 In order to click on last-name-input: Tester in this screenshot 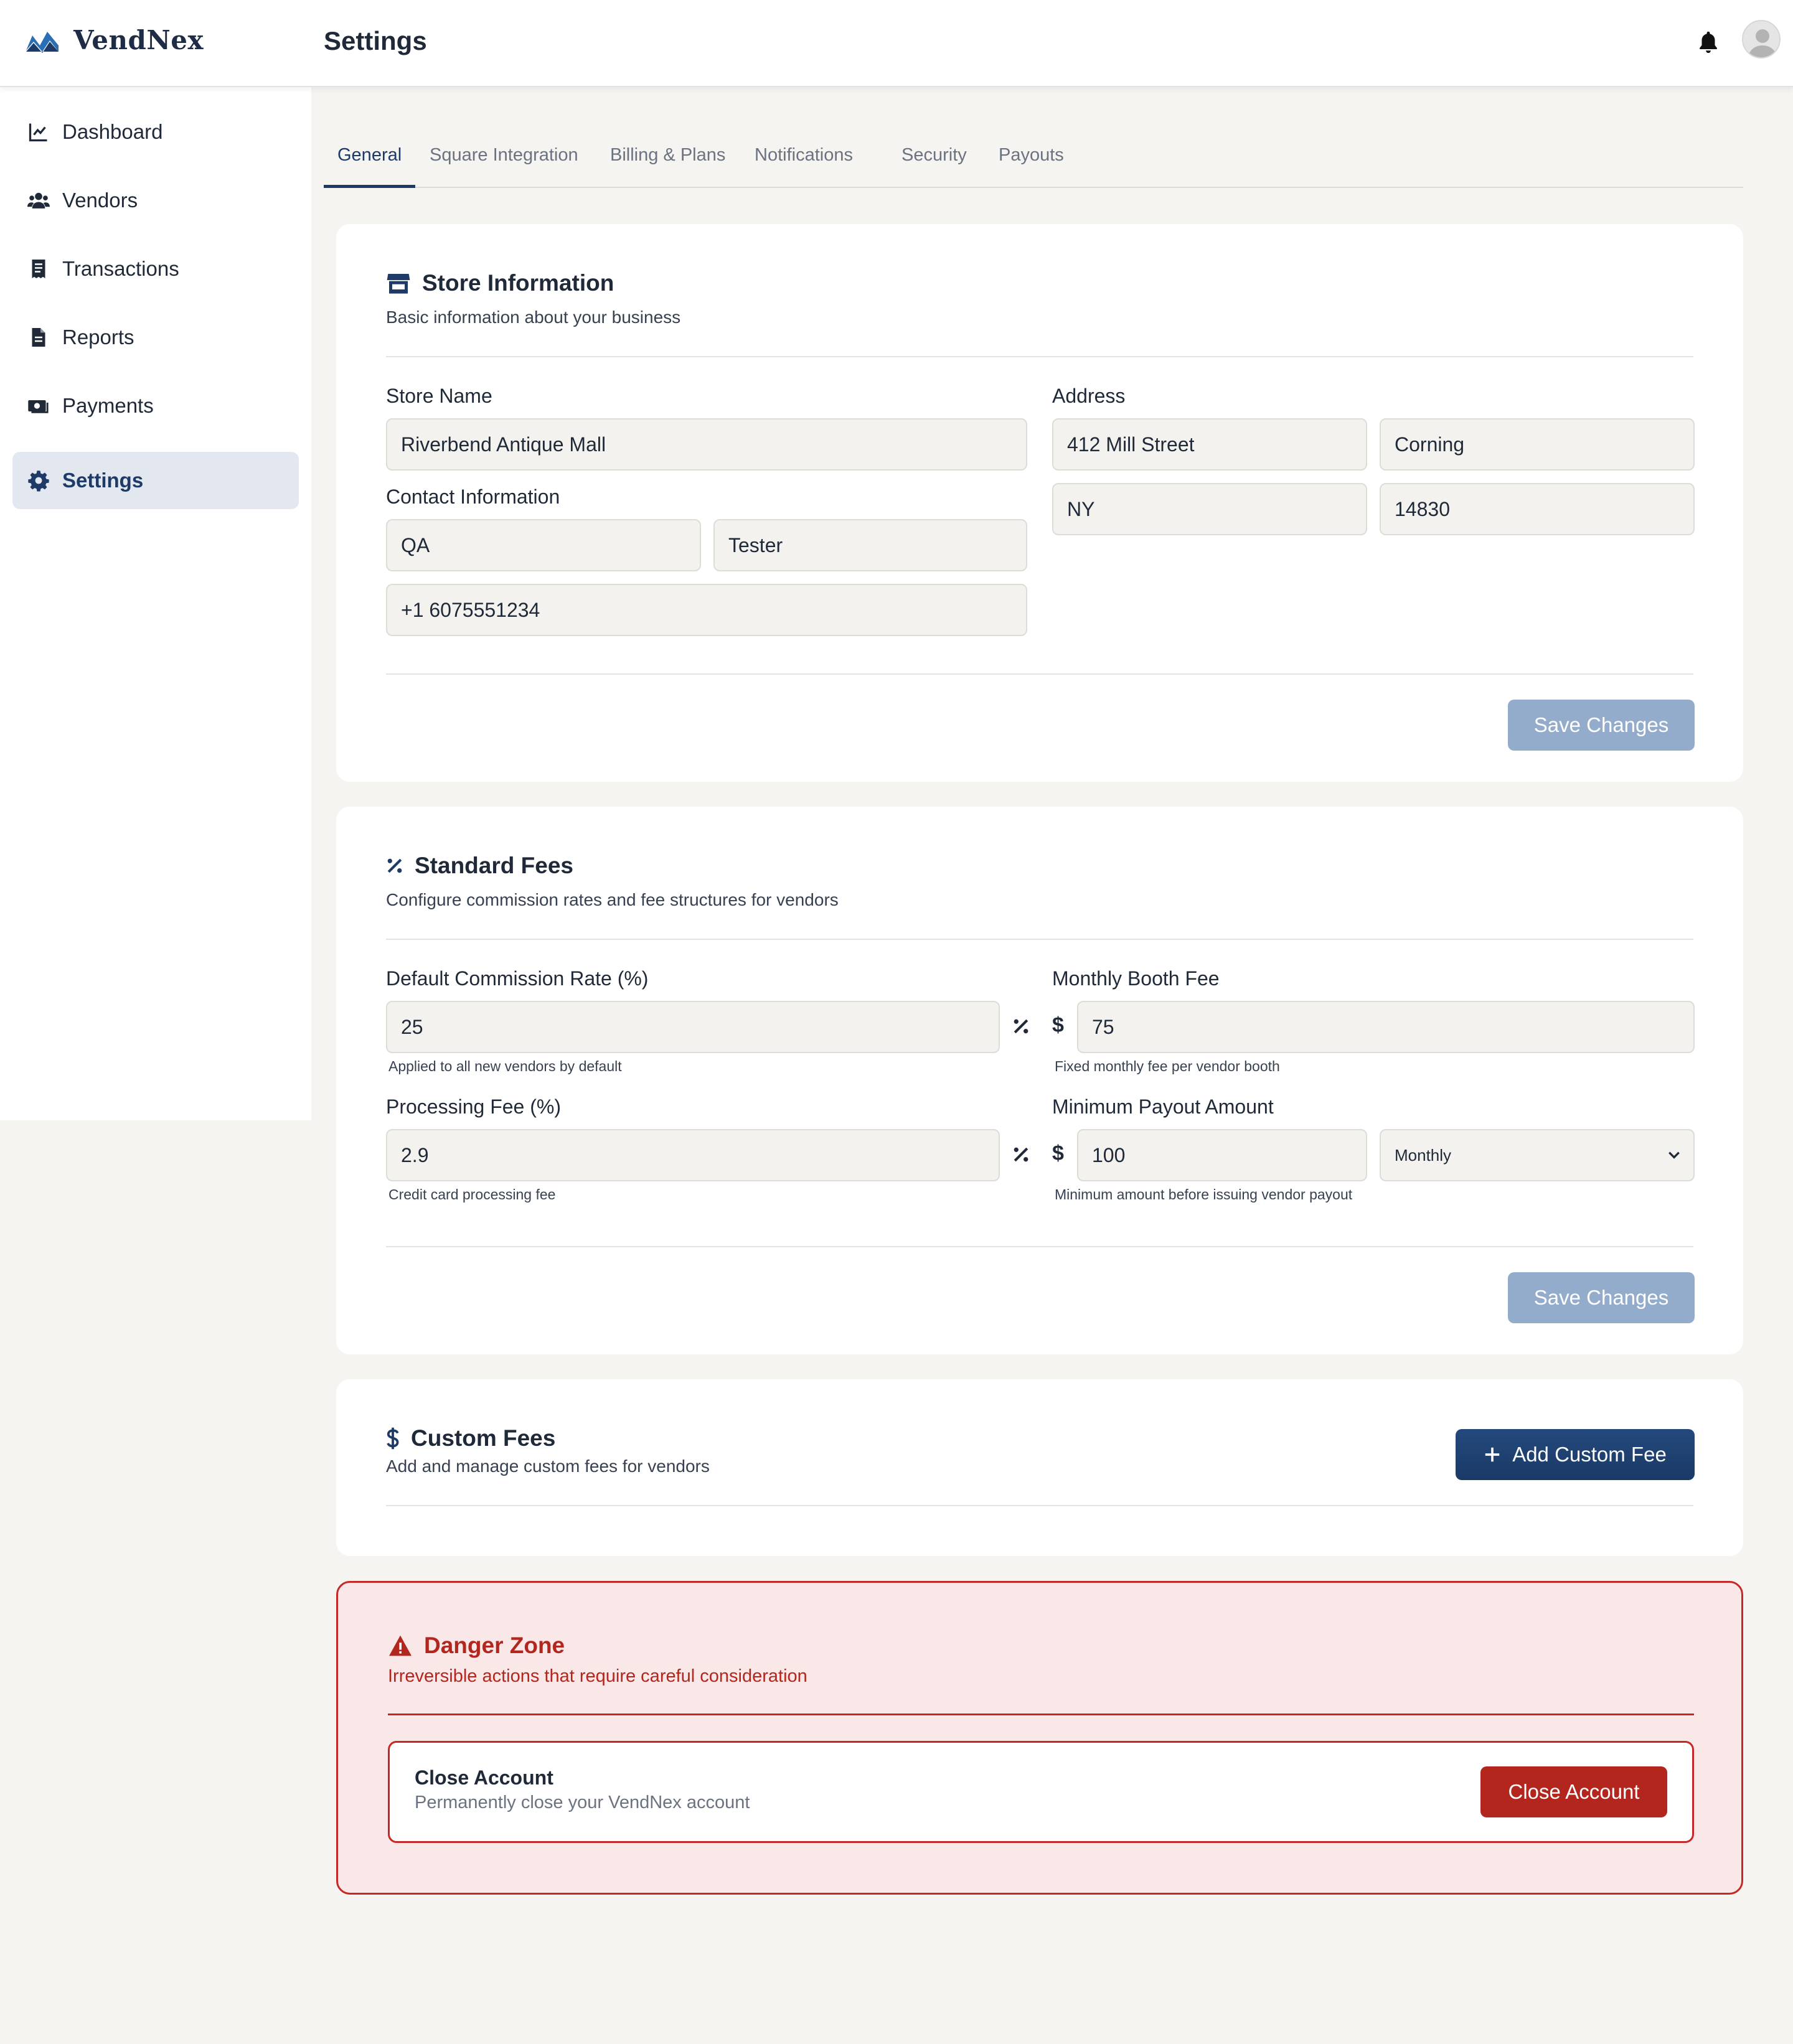, I will do `click(870, 545)`.